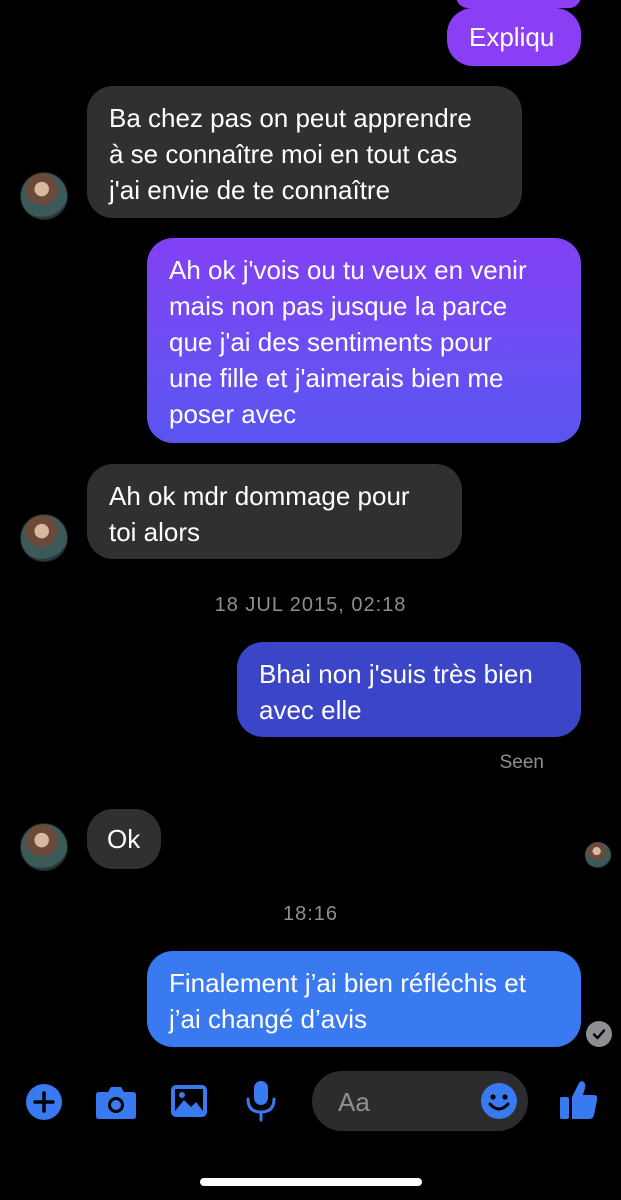 This screenshot has width=621, height=1200. I want to click on outgoing-message, so click(518, 4).